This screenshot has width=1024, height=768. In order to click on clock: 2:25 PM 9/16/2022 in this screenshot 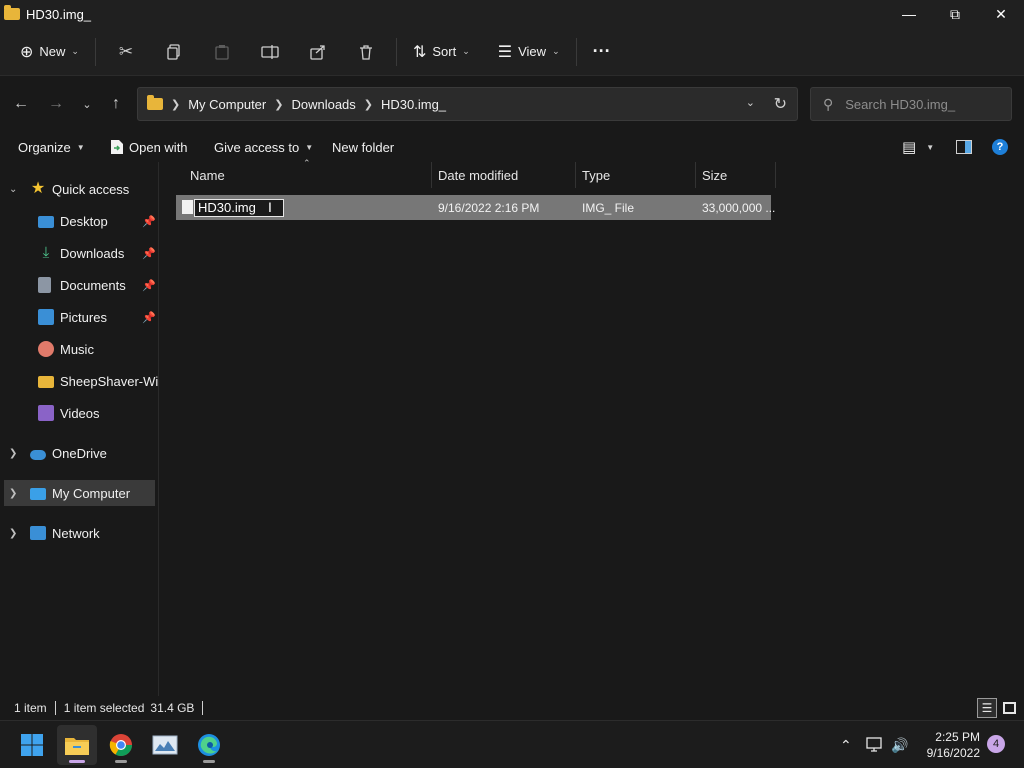, I will do `click(950, 745)`.